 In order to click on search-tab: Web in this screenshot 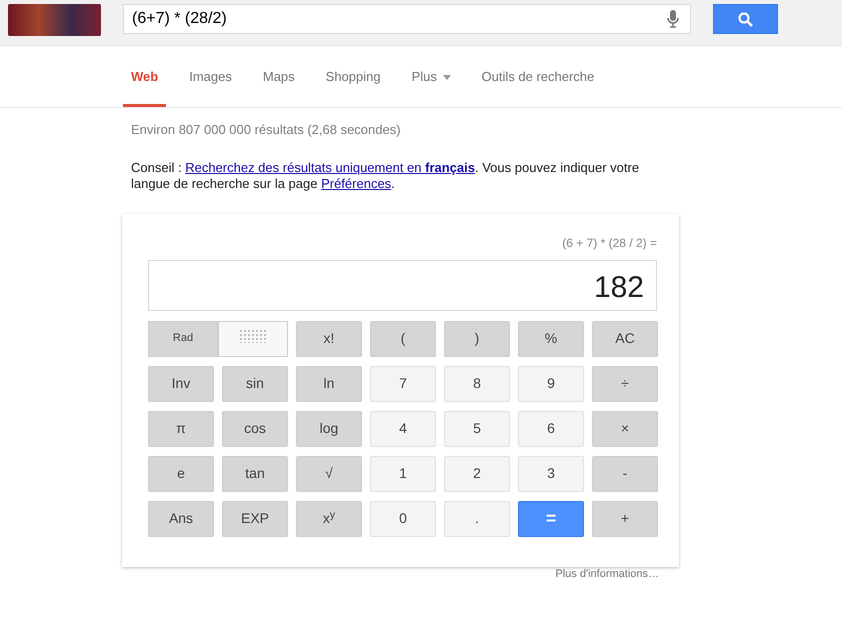, I will do `click(144, 86)`.